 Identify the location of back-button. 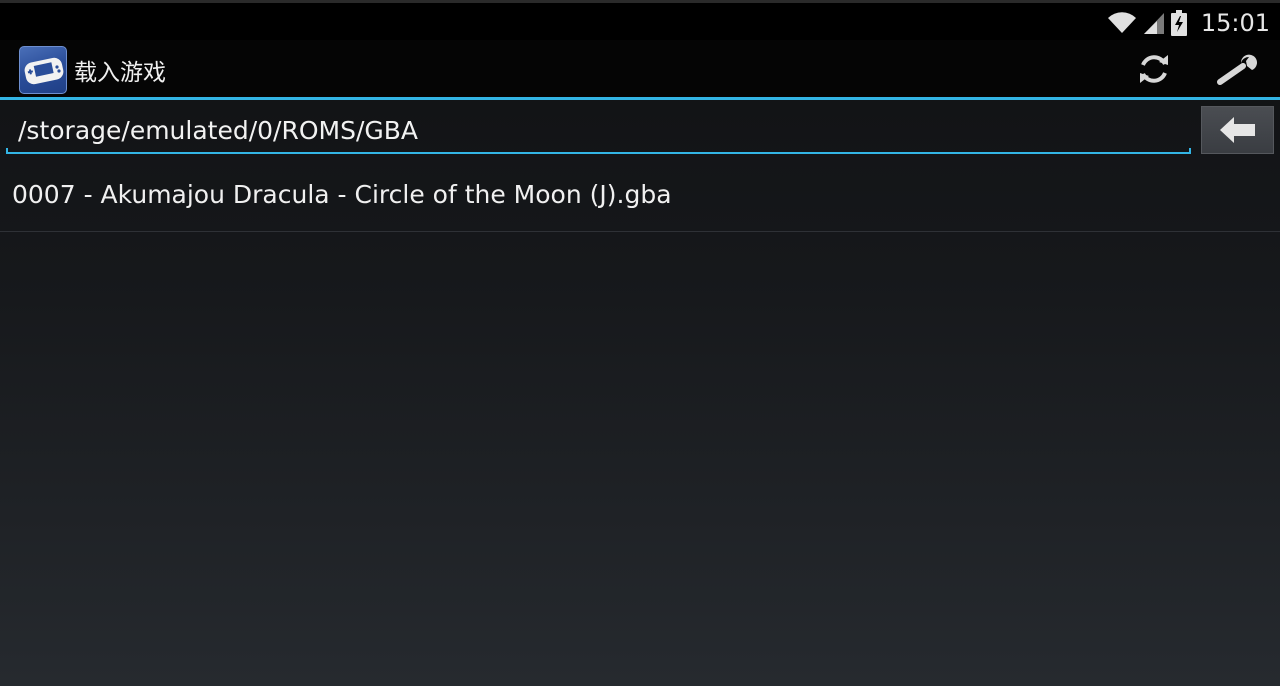
(1237, 130).